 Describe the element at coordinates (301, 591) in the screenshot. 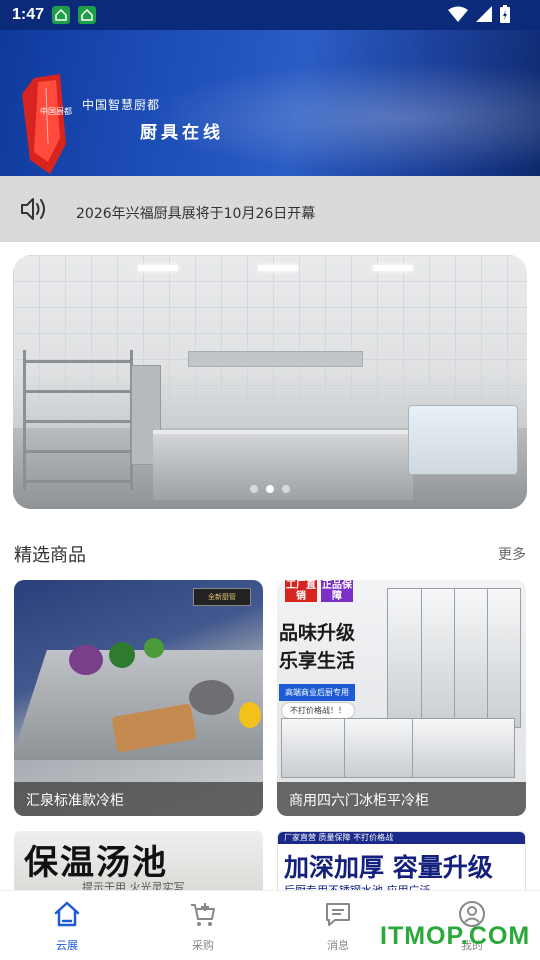

I see `badge-factory: 工厂直销` at that location.